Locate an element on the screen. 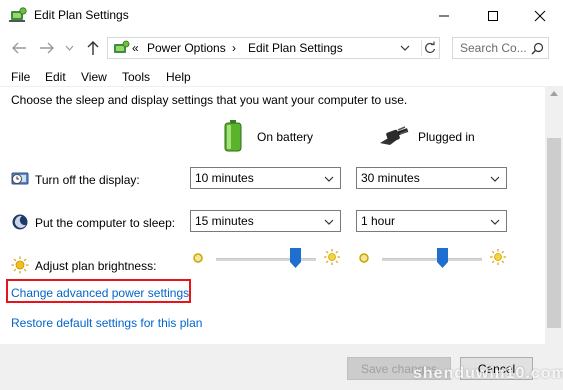 This screenshot has width=563, height=390. refresh-icon is located at coordinates (430, 47).